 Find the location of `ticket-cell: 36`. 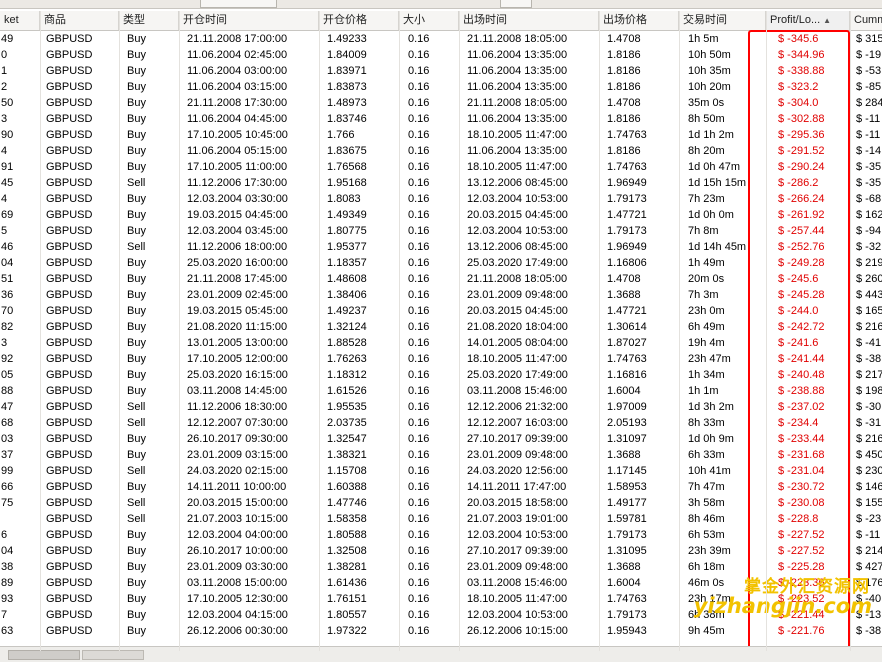

ticket-cell: 36 is located at coordinates (7, 295).